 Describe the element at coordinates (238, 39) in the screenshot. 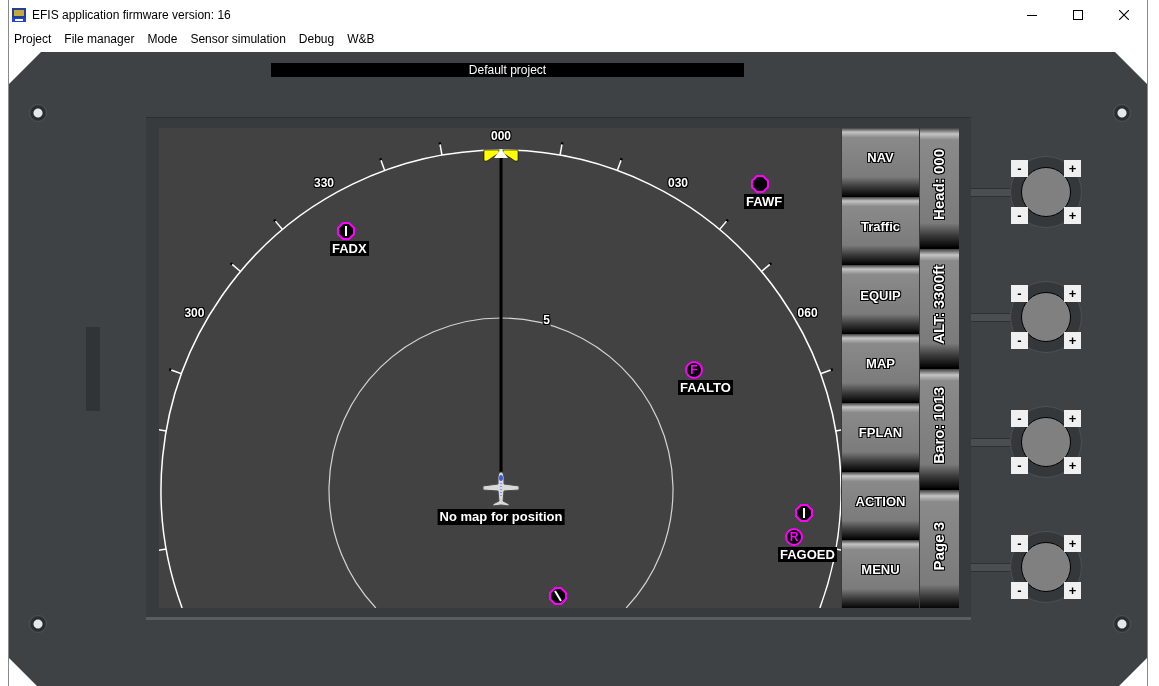

I see `menu-item: Sensor simulation` at that location.